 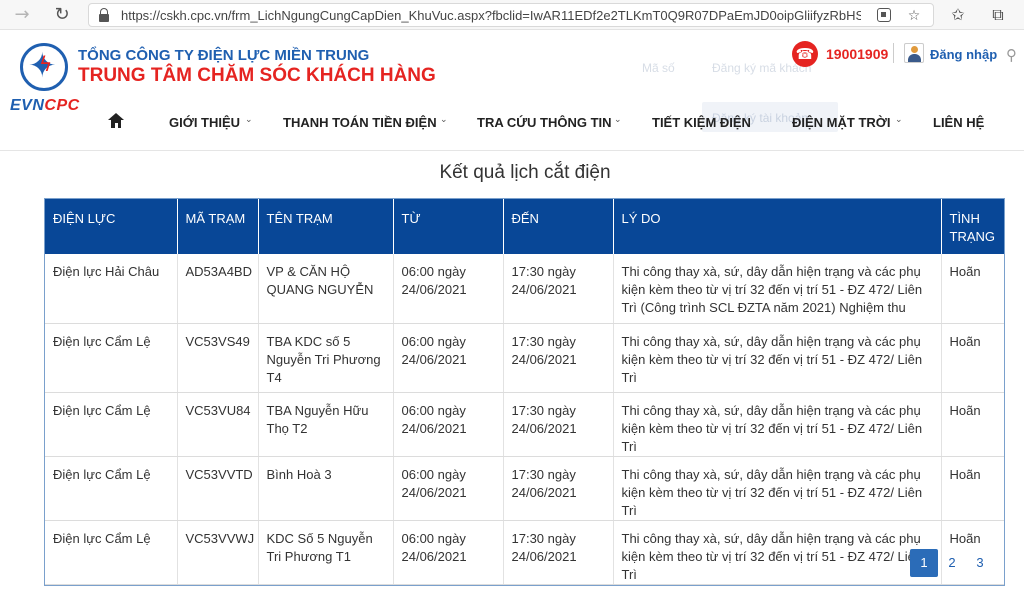 I want to click on faint-text-1: Mã số, so click(x=658, y=68).